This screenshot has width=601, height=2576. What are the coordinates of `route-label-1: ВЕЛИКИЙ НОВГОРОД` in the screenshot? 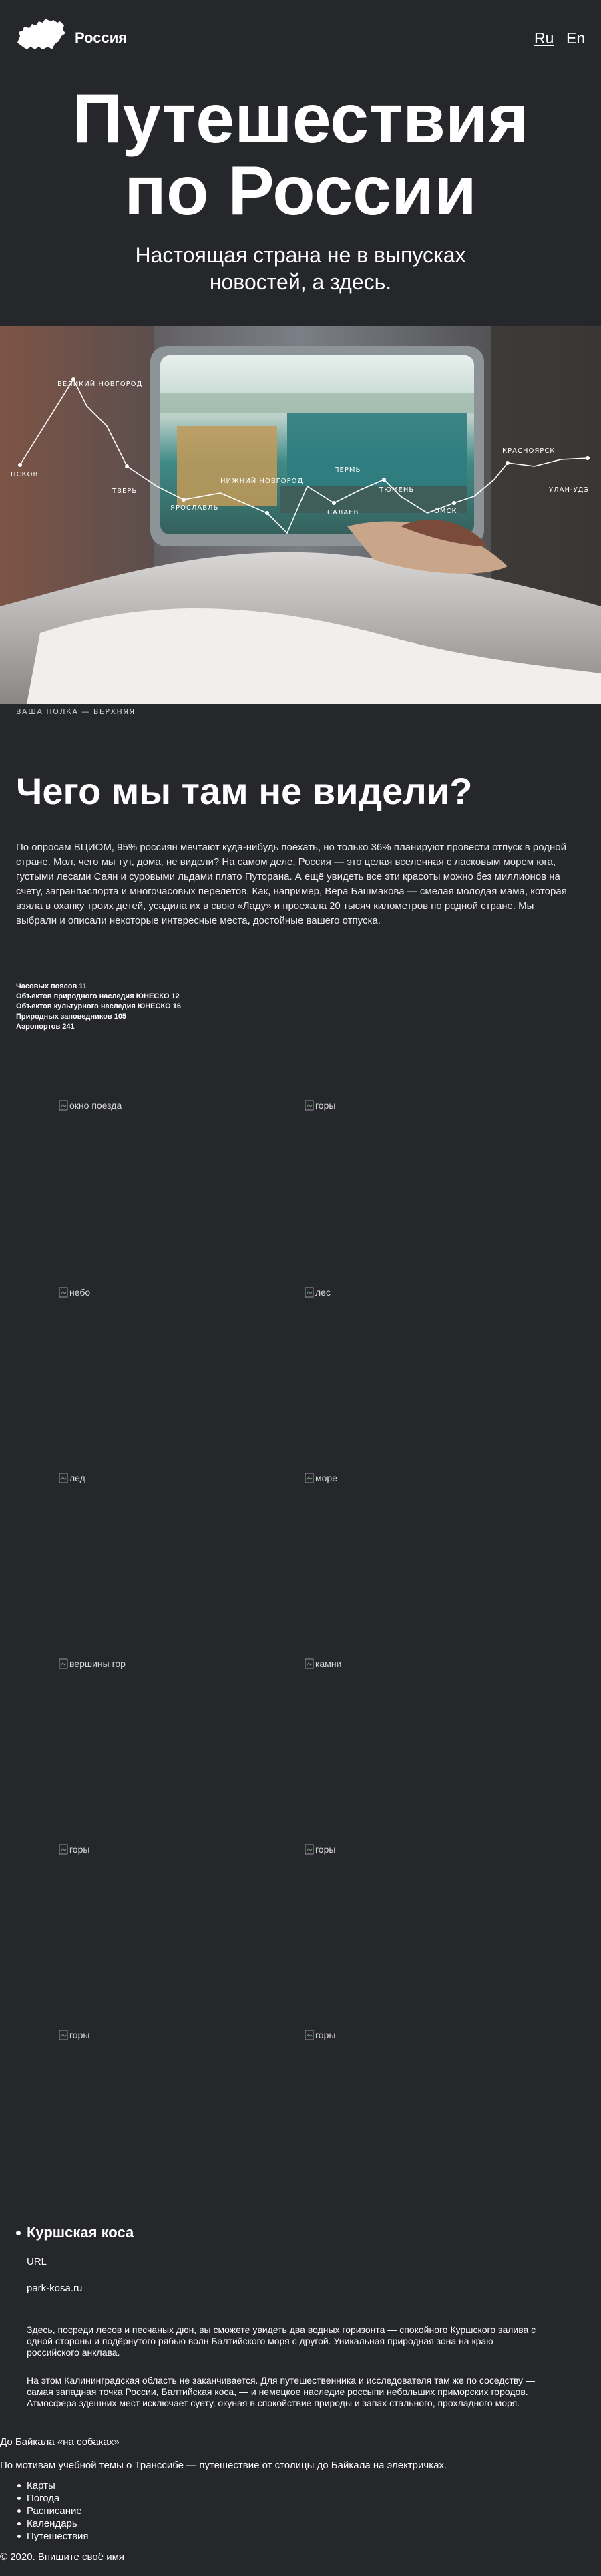 It's located at (100, 384).